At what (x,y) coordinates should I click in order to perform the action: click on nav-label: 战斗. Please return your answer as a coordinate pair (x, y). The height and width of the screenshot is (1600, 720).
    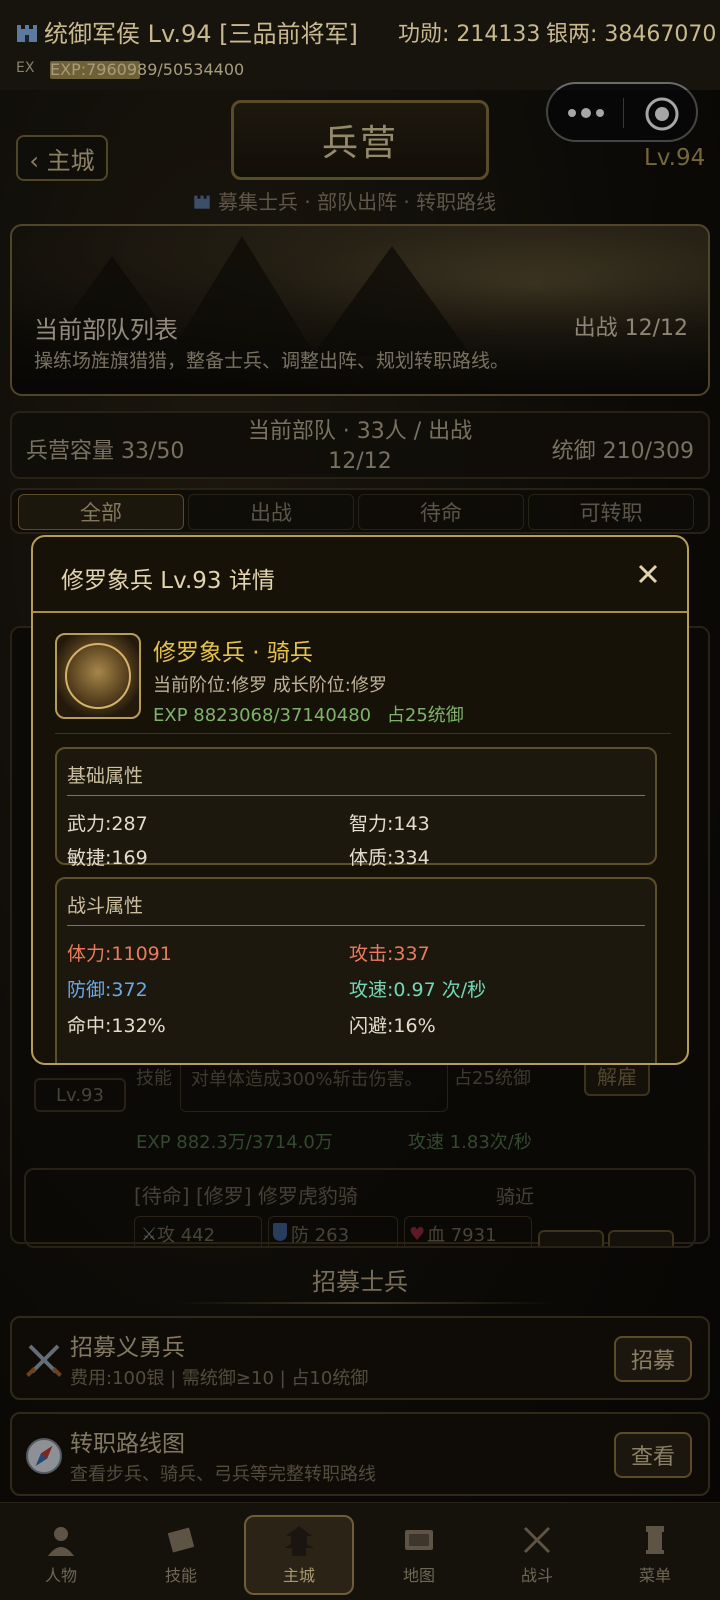
    Looking at the image, I should click on (536, 1575).